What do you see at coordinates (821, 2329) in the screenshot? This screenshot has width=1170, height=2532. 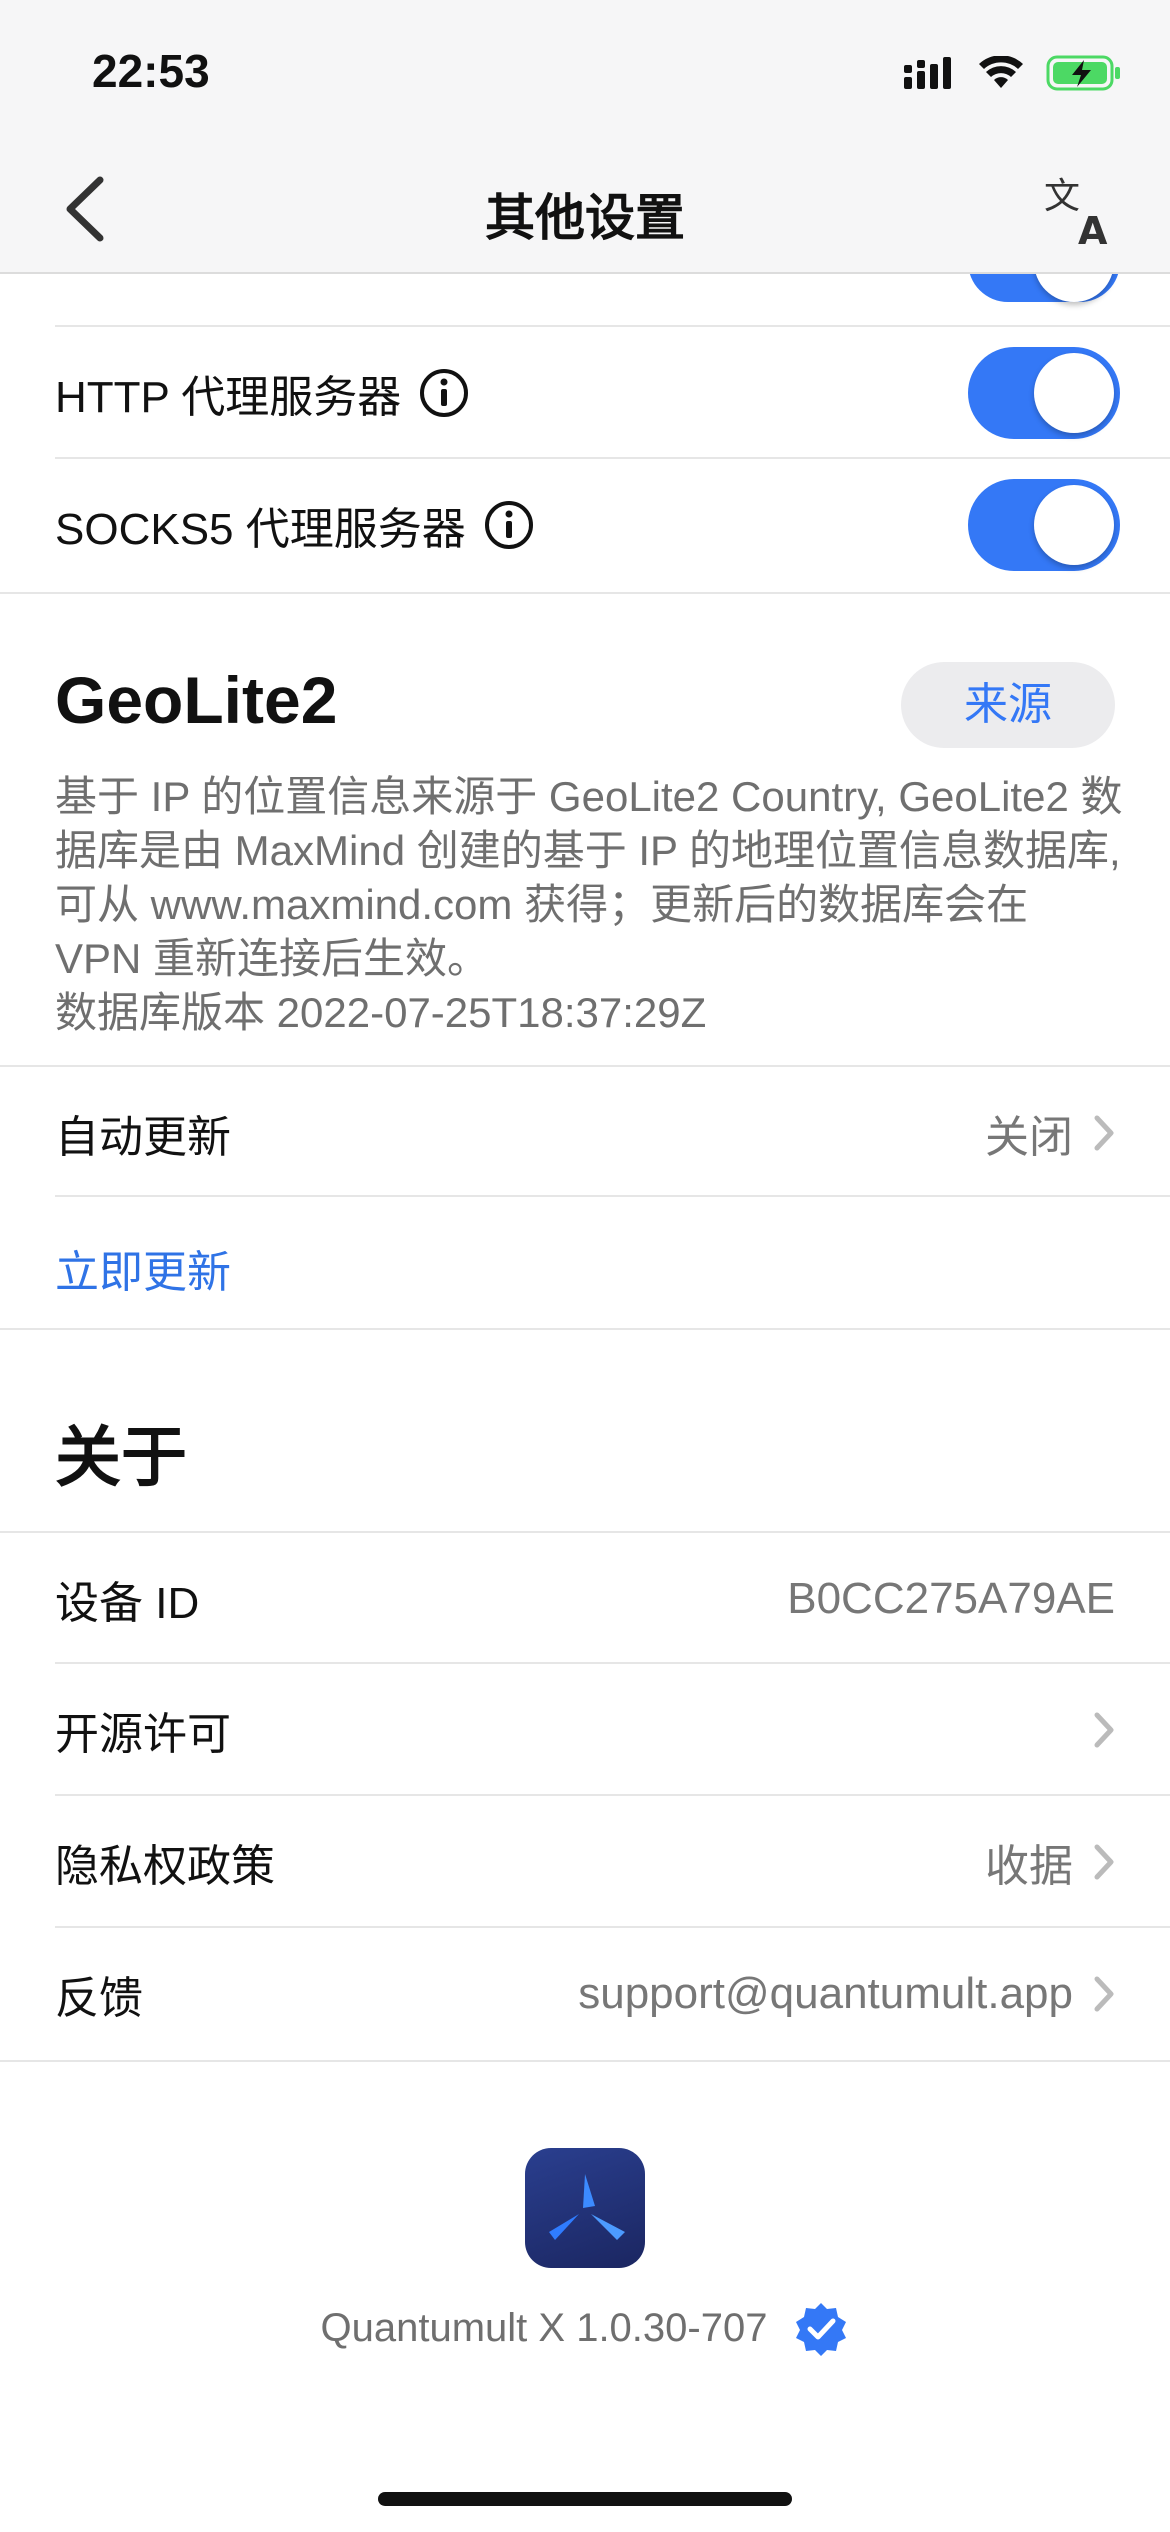 I see `verified-badge-icon` at bounding box center [821, 2329].